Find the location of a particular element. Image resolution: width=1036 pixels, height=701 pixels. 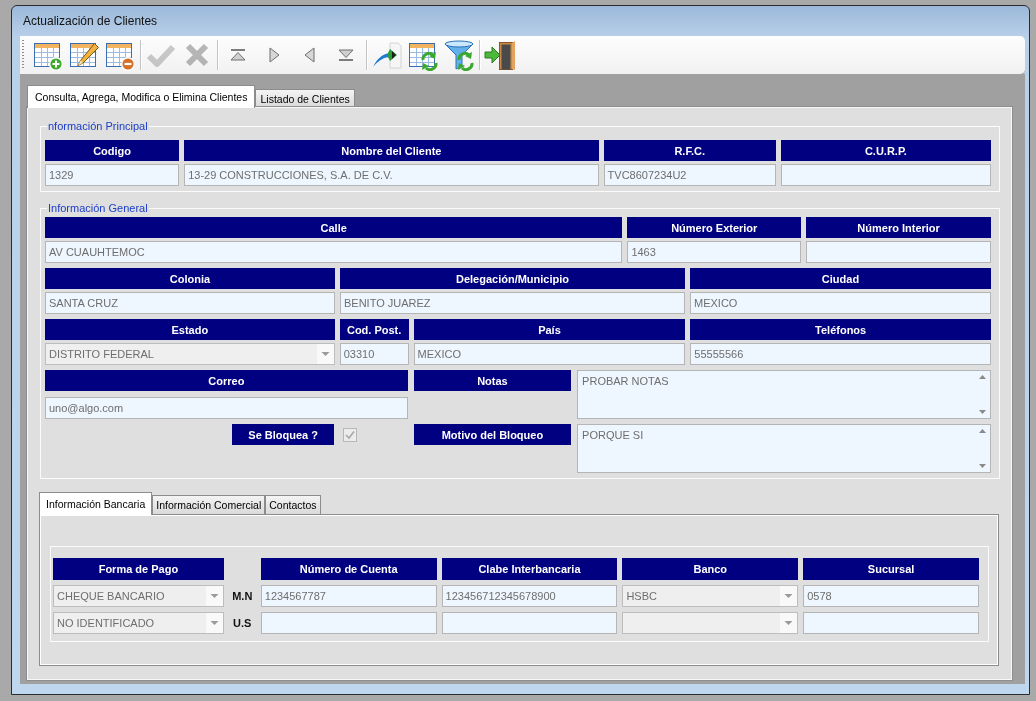

dropdown is located at coordinates (710, 623).